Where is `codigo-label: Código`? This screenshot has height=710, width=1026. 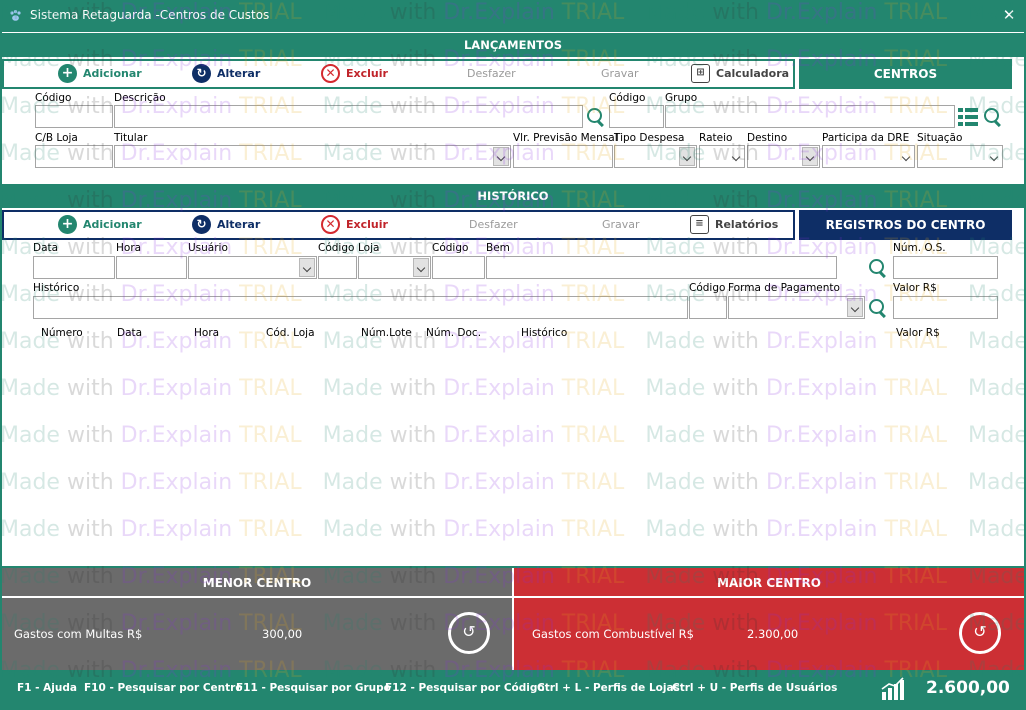
codigo-label: Código is located at coordinates (53, 98).